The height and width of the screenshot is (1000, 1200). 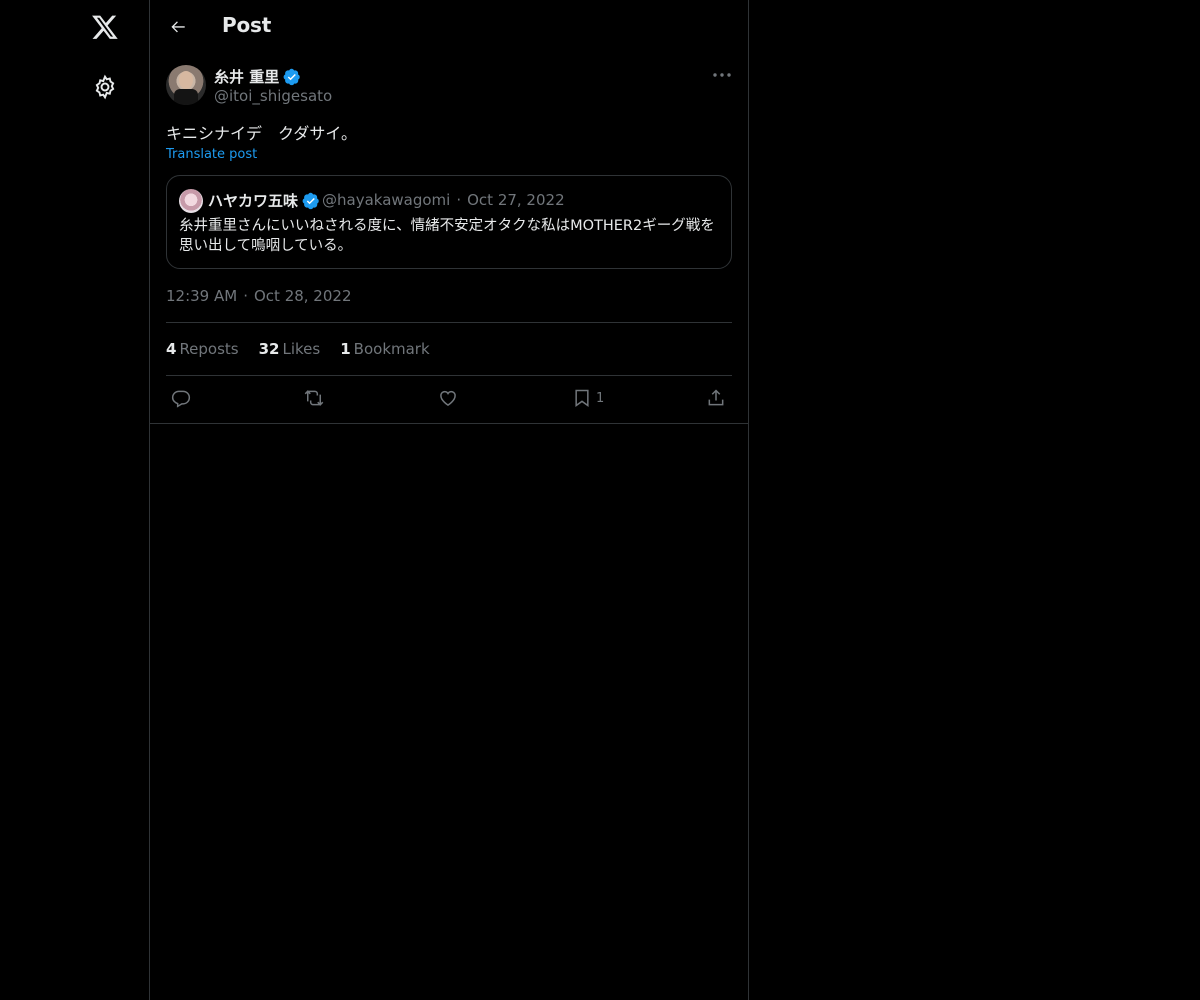 I want to click on avatar, so click(x=186, y=85).